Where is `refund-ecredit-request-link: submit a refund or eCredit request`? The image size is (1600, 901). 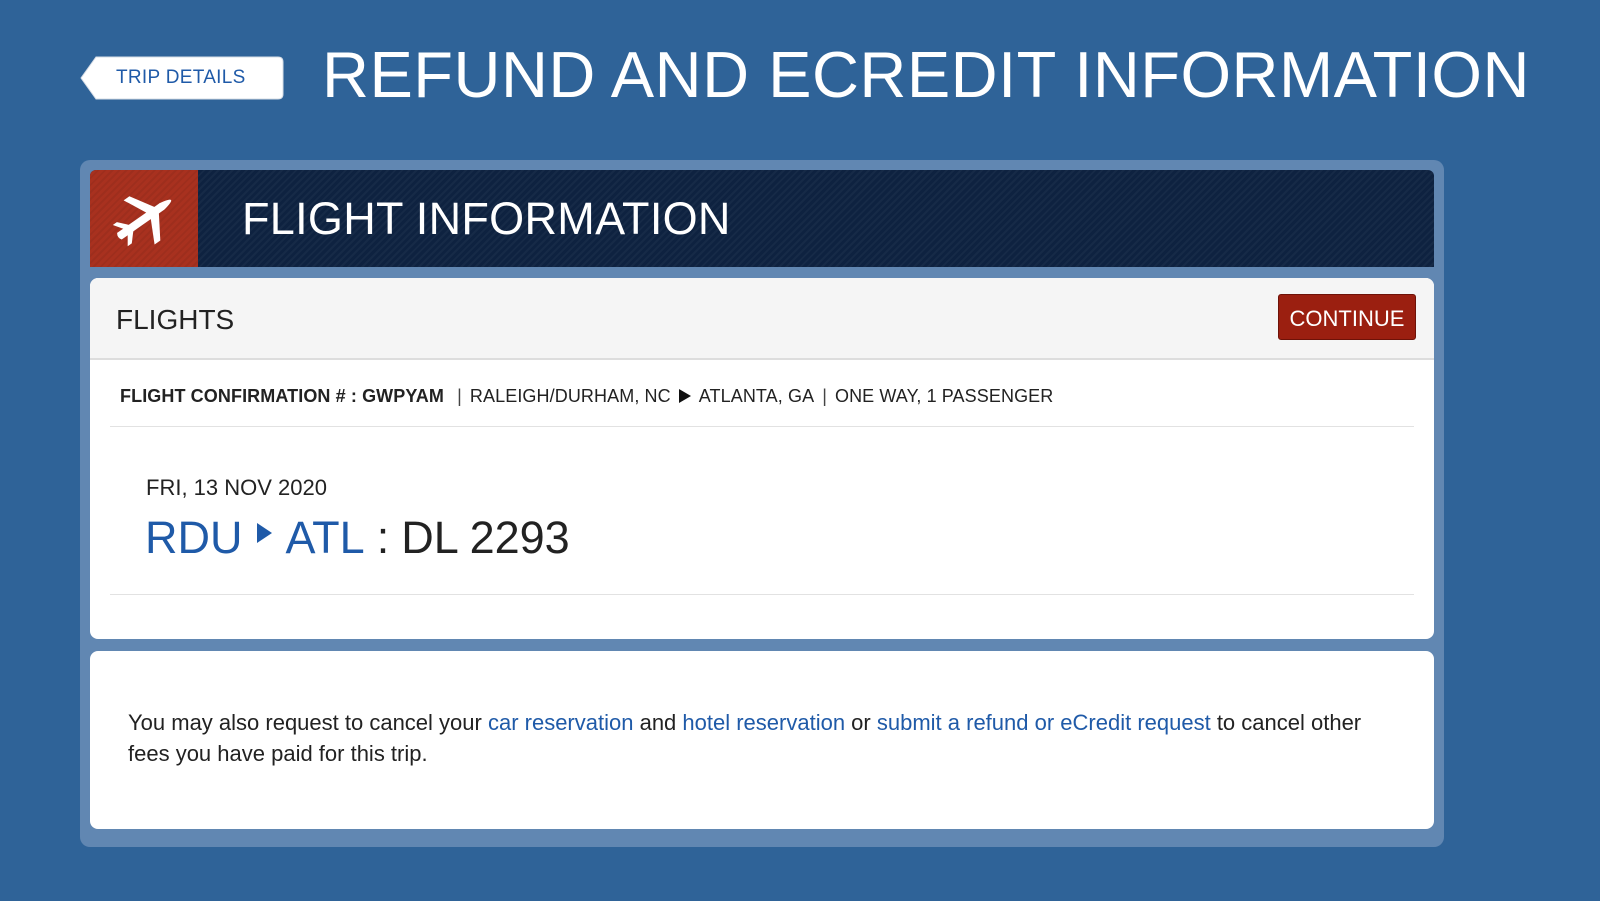 refund-ecredit-request-link: submit a refund or eCredit request is located at coordinates (1044, 722).